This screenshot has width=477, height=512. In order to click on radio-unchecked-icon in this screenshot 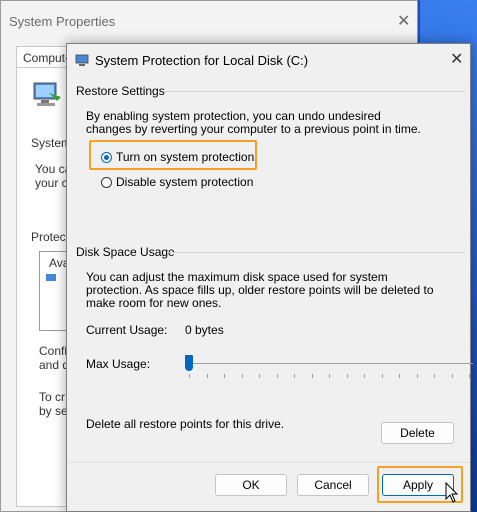, I will do `click(106, 182)`.